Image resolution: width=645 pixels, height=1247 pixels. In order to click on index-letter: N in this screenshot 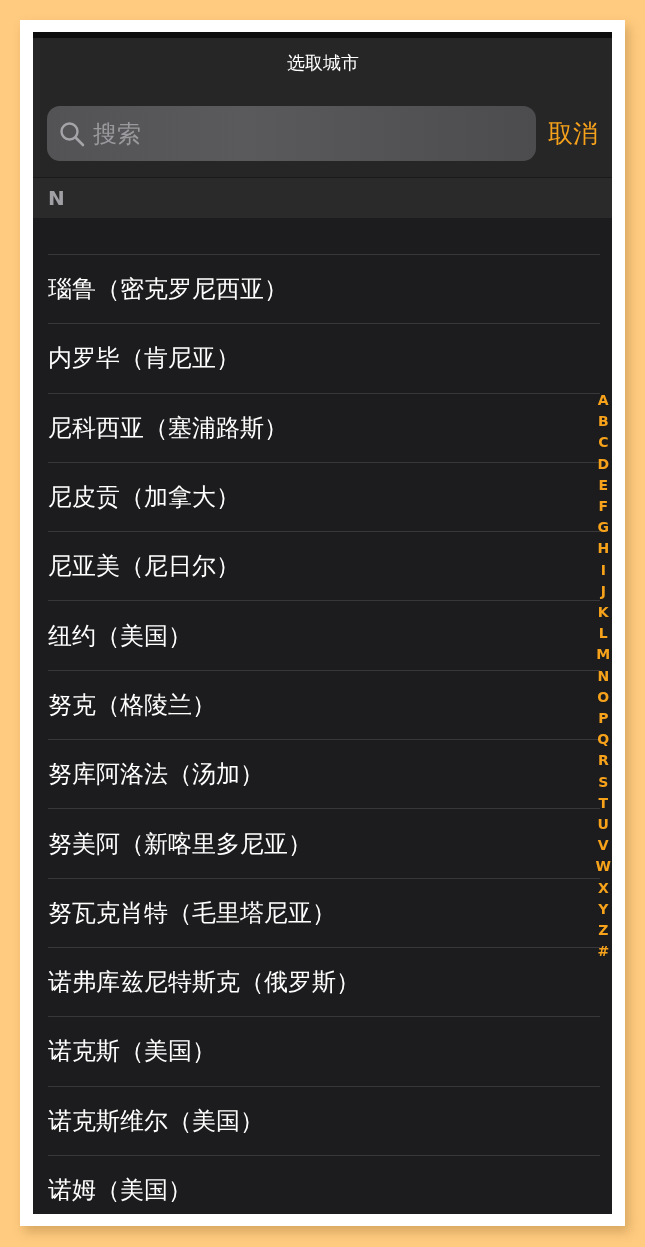, I will do `click(603, 676)`.